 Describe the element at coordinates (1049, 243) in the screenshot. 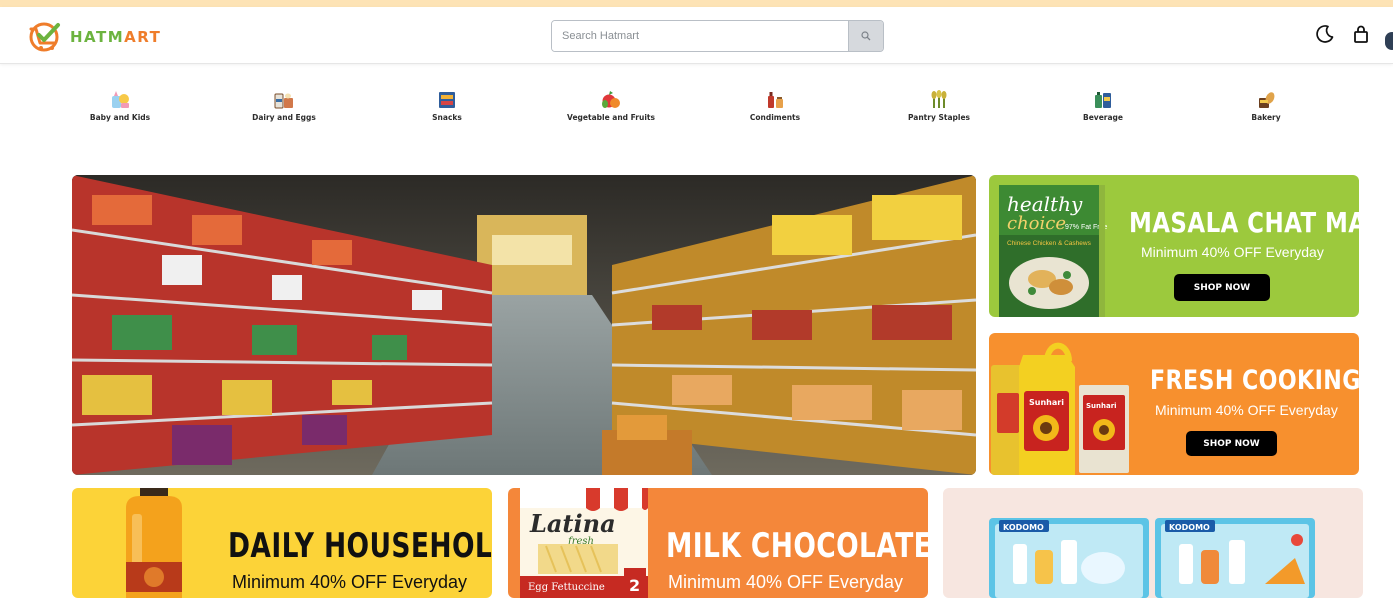

I see `flavour-text: Chinese Chicken & Cashews` at that location.